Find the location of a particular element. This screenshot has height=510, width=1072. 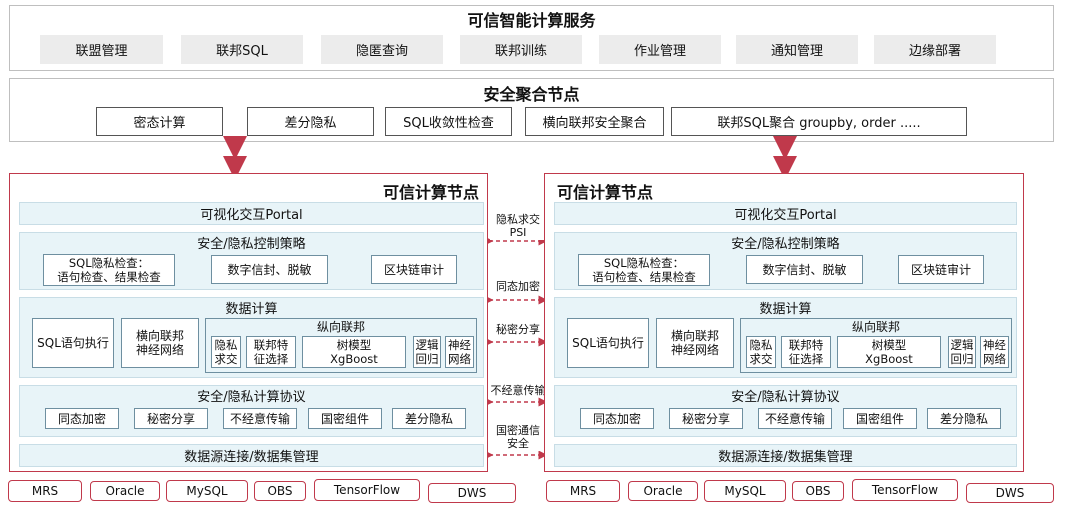

service-item-fed-sql: 联邦SQL is located at coordinates (242, 49).